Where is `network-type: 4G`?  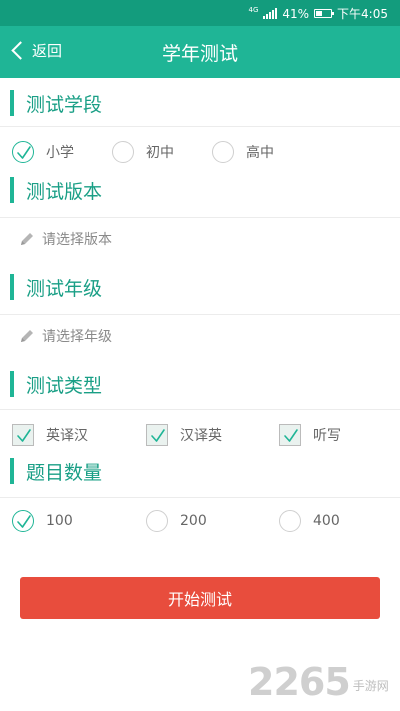
network-type: 4G is located at coordinates (253, 9).